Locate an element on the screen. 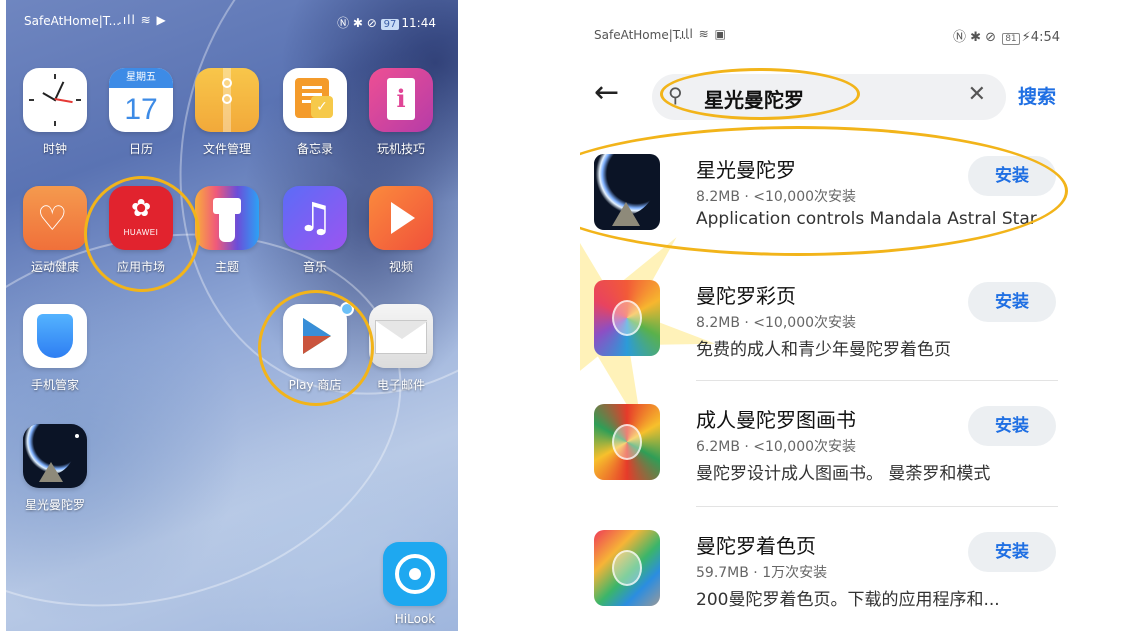 The height and width of the screenshot is (631, 1122). app-name: 成人曼陀罗图画书 is located at coordinates (776, 420).